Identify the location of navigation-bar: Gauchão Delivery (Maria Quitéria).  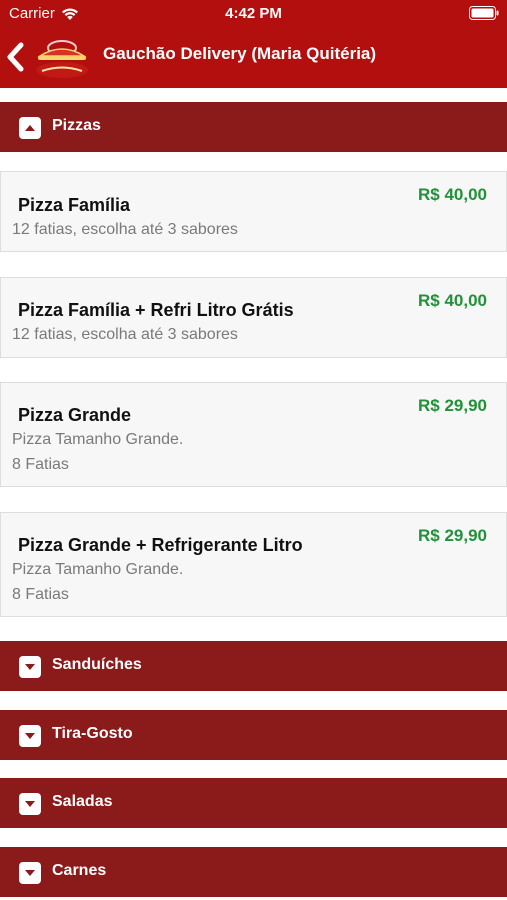
(253, 58).